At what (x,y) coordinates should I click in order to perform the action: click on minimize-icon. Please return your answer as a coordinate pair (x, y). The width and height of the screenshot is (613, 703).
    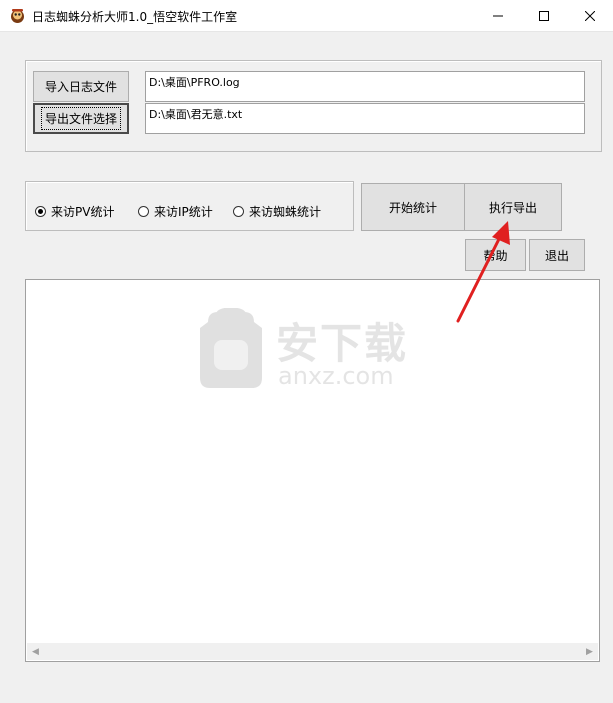
    Looking at the image, I should click on (498, 15).